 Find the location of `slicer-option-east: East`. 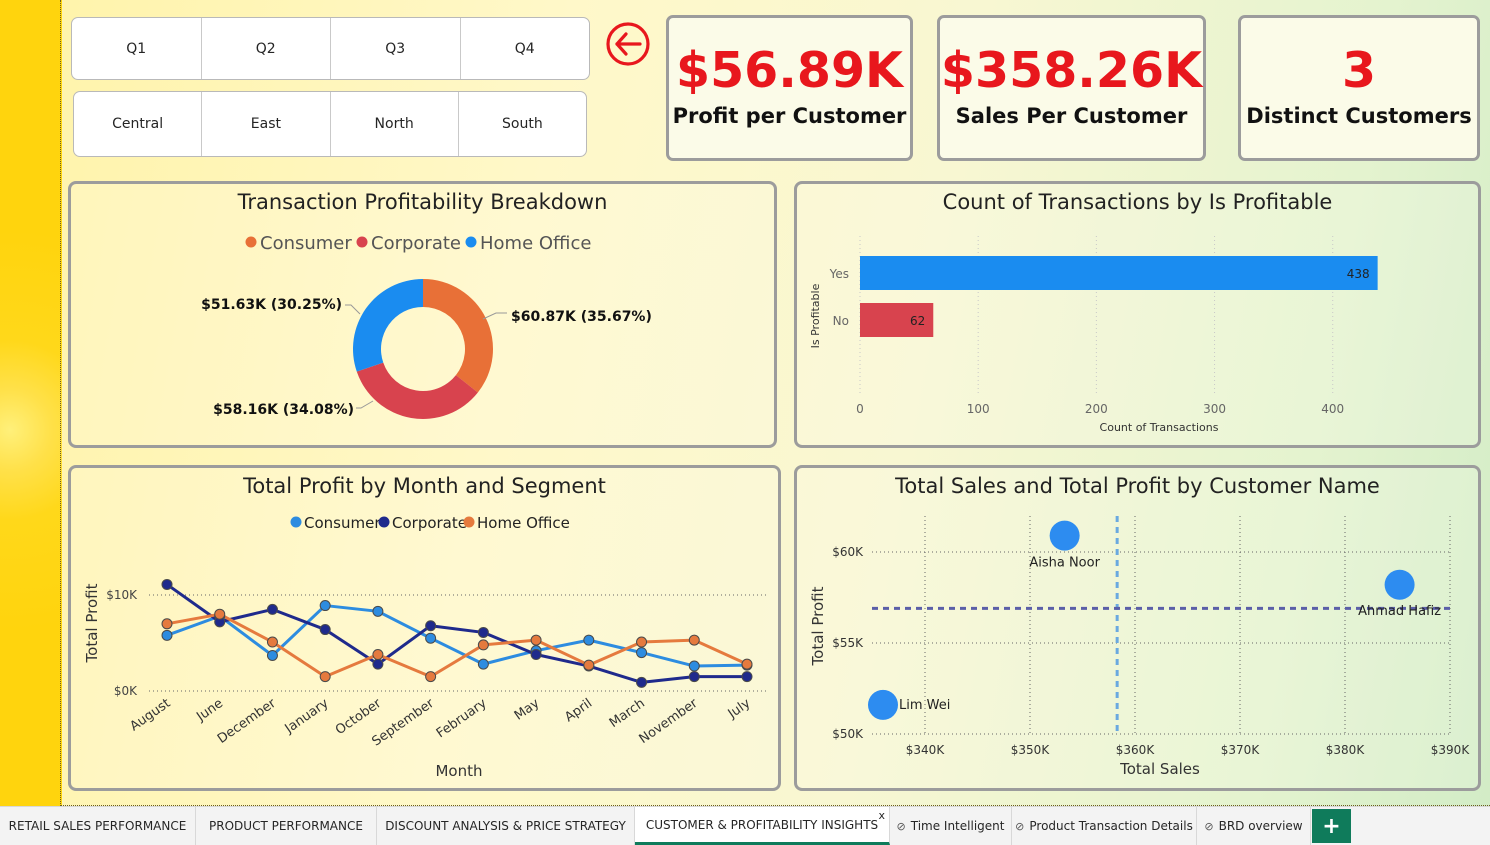

slicer-option-east: East is located at coordinates (266, 124).